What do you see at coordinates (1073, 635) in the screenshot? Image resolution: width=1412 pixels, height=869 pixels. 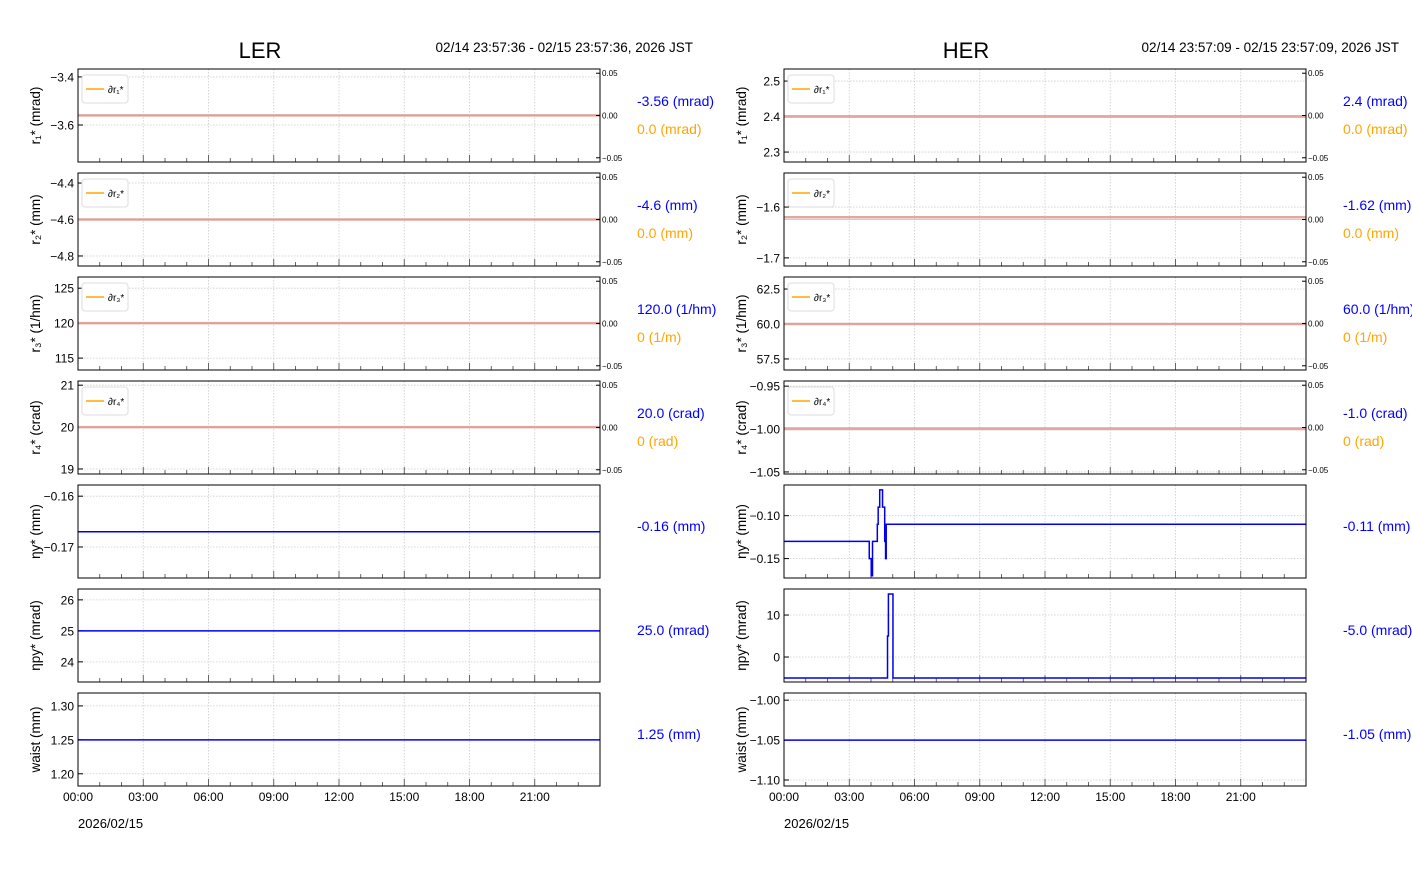 I see `panel-5: 10 0 -5.0 (mrad) ηpy* (mrad)` at bounding box center [1073, 635].